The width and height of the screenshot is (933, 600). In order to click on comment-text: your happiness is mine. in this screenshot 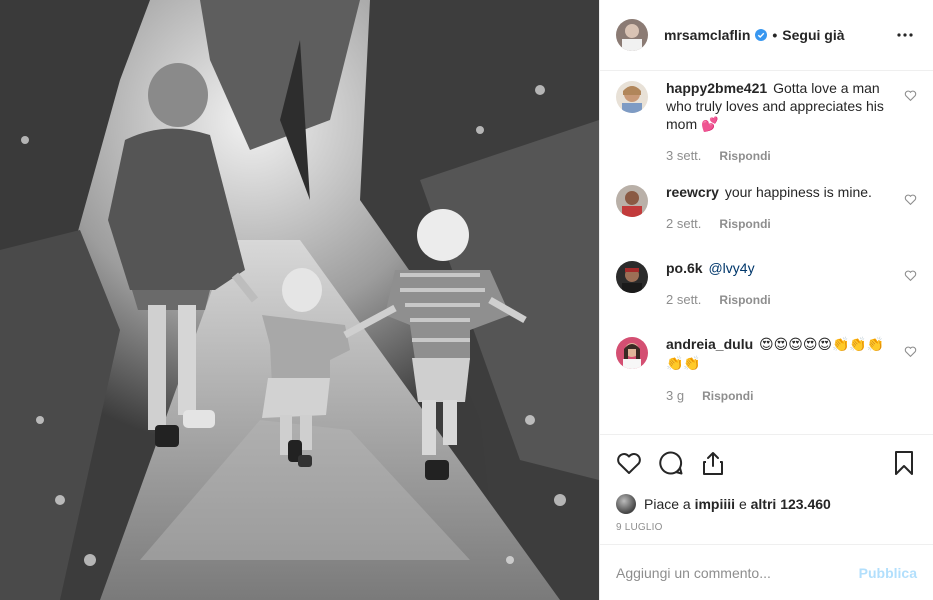, I will do `click(798, 192)`.